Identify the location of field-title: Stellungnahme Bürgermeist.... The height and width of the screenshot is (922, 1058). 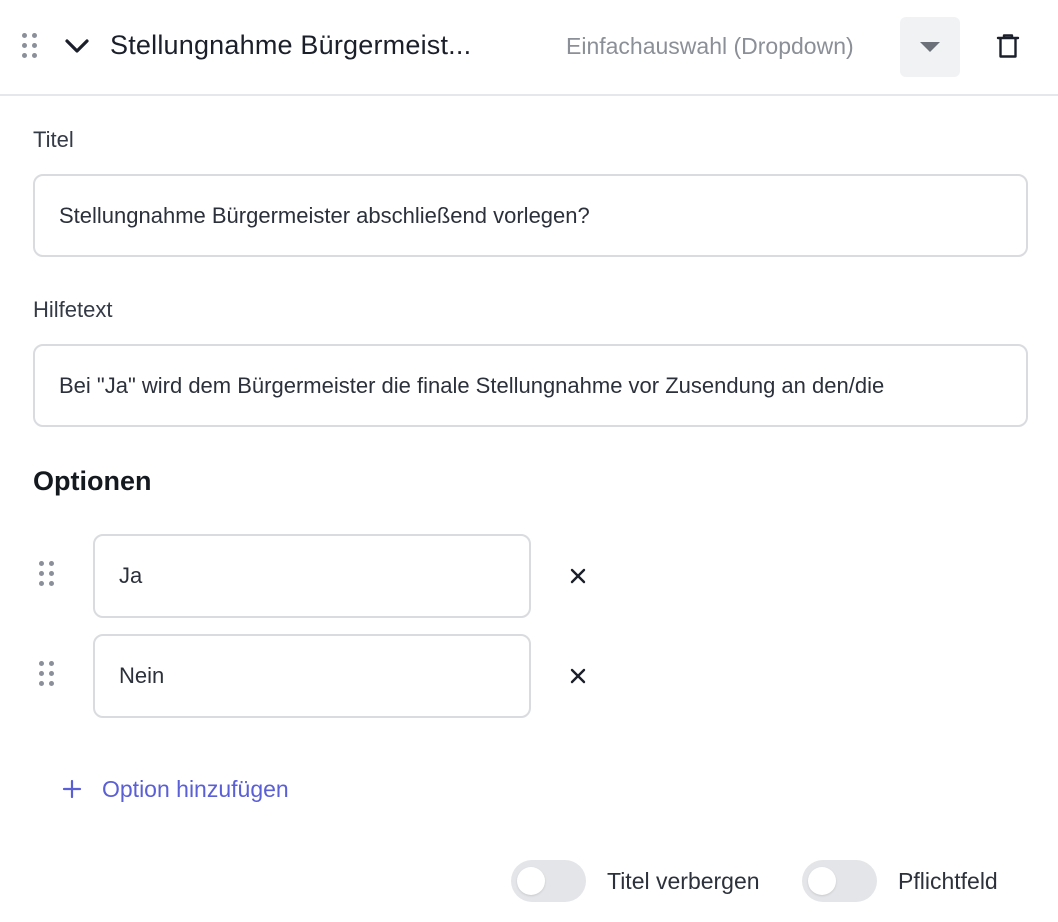
(291, 45).